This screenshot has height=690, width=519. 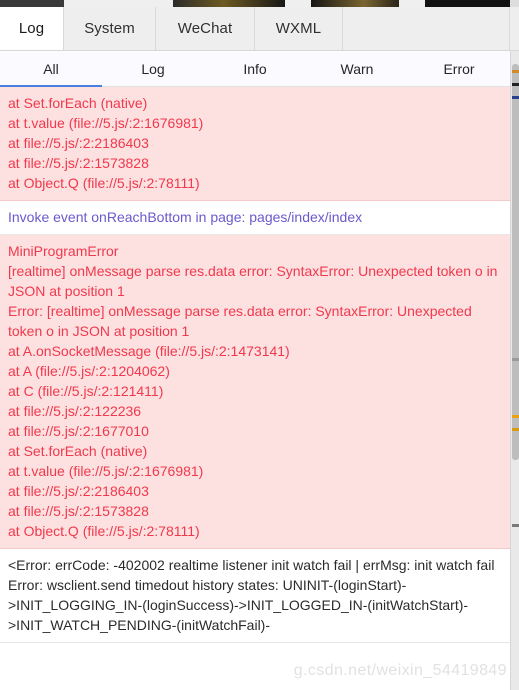 I want to click on tabbar-empty-area, so click(x=426, y=28).